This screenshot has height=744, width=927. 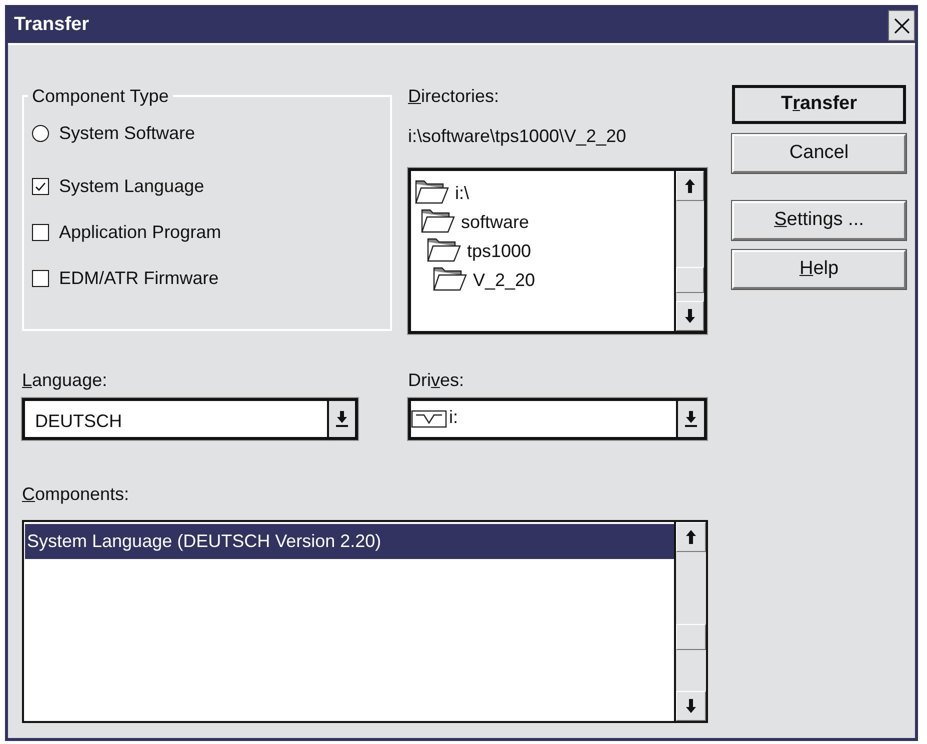 I want to click on default-button: Transfer, so click(x=819, y=104).